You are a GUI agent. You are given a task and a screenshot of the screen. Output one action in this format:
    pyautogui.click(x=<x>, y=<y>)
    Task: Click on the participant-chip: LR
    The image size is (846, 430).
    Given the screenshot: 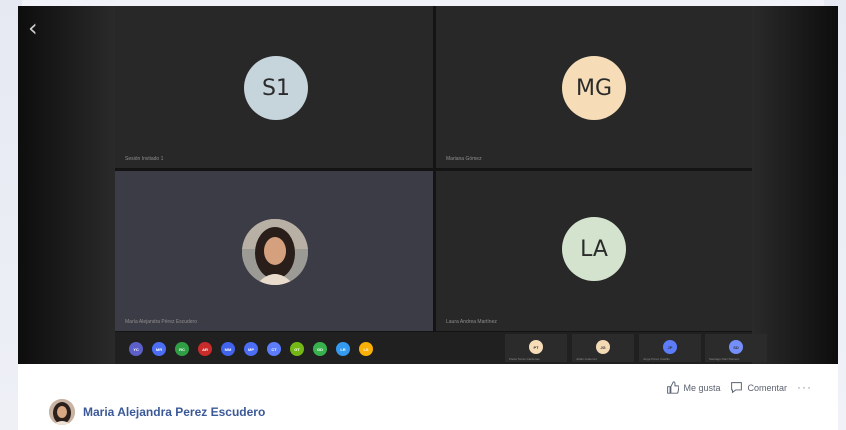 What is the action you would take?
    pyautogui.click(x=343, y=349)
    